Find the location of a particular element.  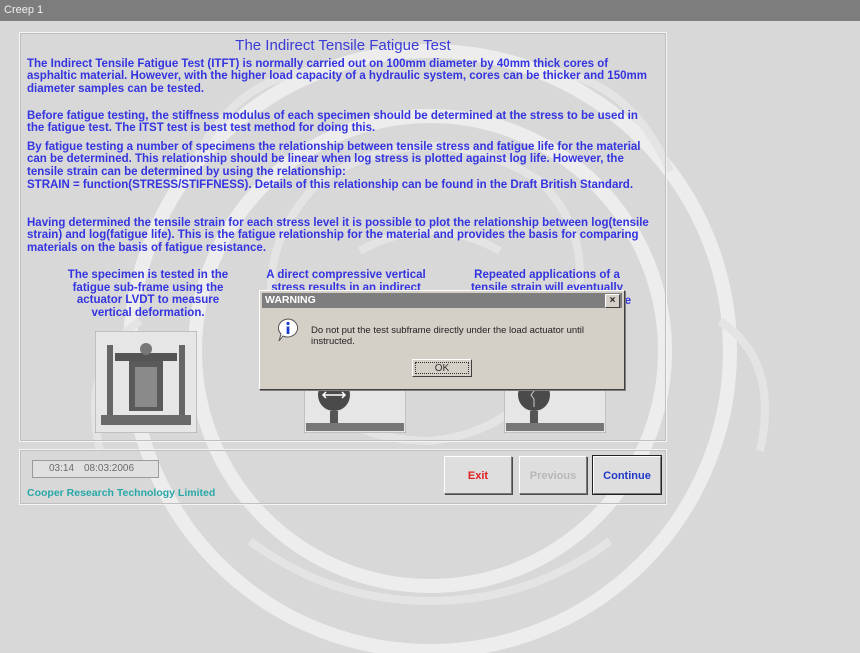

company-name: Cooper Research Technology Limited is located at coordinates (121, 493).